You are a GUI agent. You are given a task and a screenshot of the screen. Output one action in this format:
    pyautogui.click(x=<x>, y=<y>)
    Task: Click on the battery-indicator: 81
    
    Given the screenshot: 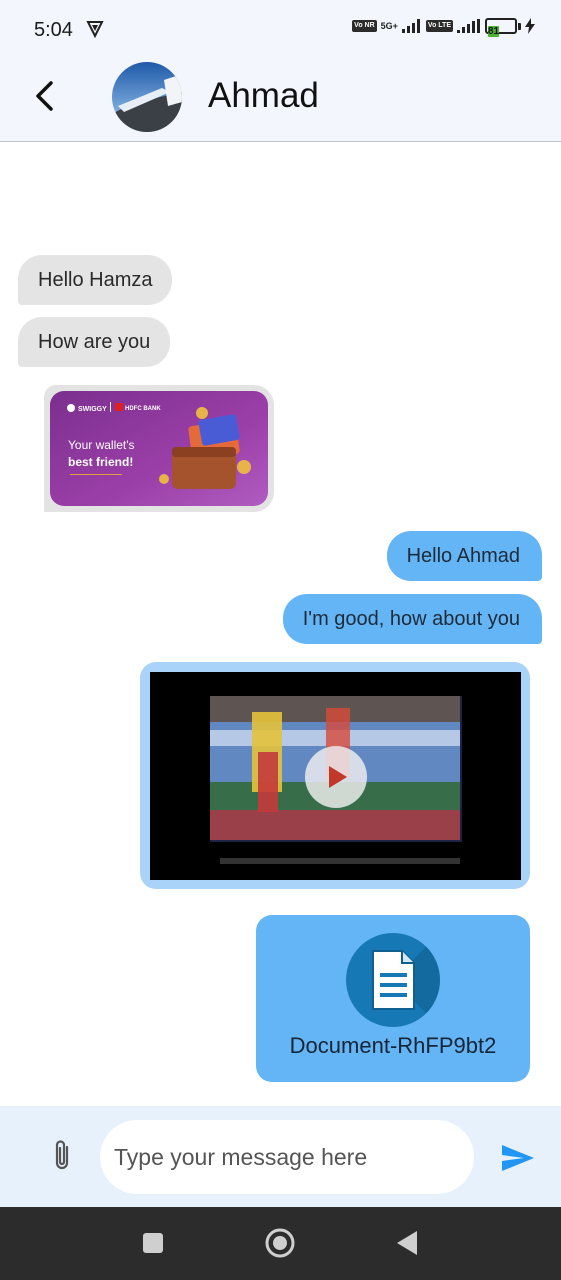 What is the action you would take?
    pyautogui.click(x=503, y=27)
    